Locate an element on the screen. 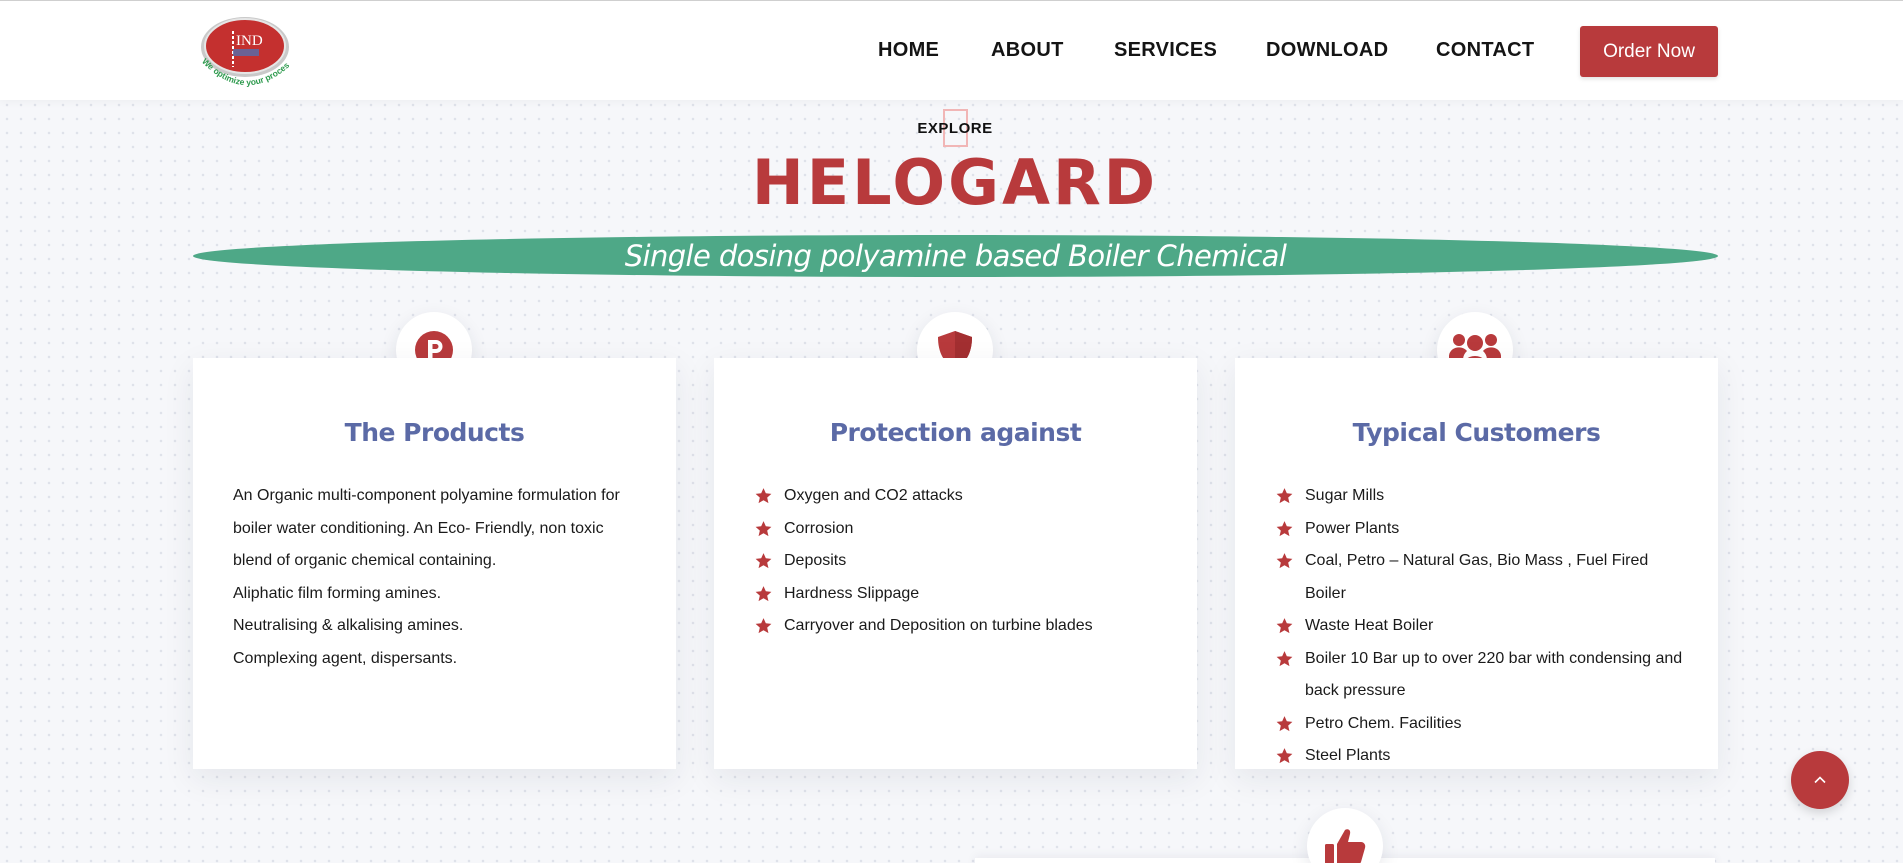 The height and width of the screenshot is (863, 1903). section-eyebrow: EXPLORE is located at coordinates (955, 128).